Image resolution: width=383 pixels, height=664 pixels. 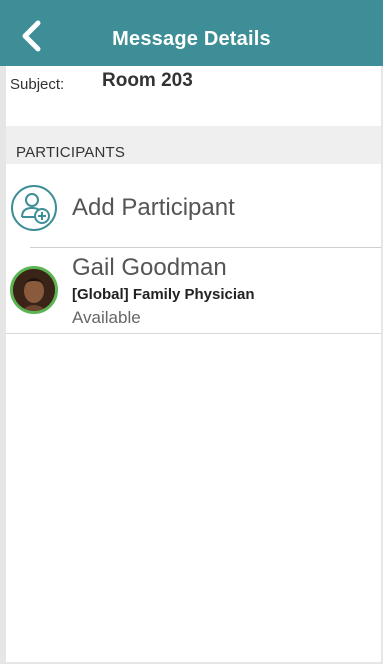 I want to click on app-header: Message Details, so click(x=191, y=33).